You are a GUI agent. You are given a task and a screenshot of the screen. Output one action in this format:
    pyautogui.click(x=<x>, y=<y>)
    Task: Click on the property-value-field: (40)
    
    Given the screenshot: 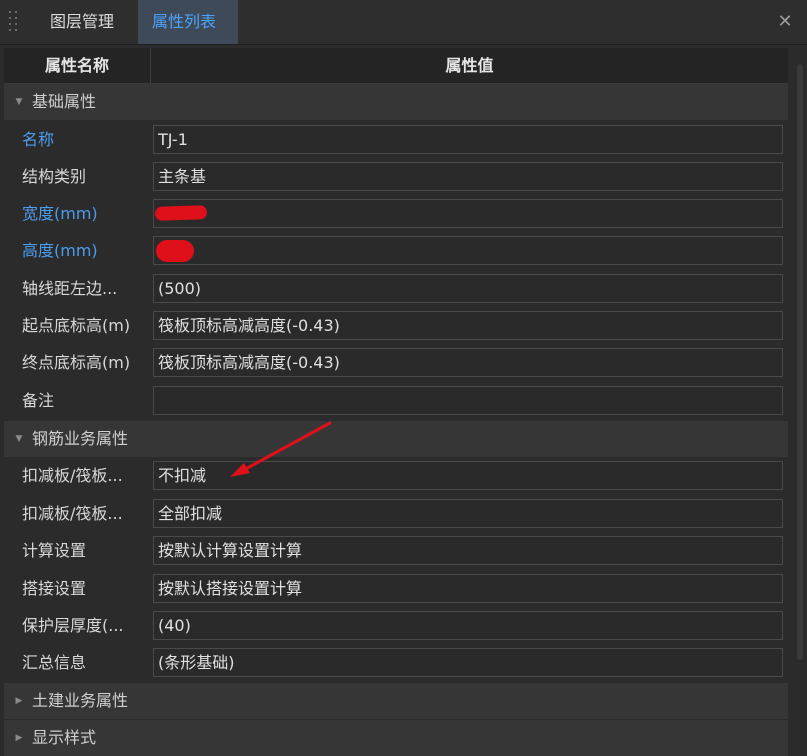 What is the action you would take?
    pyautogui.click(x=468, y=625)
    